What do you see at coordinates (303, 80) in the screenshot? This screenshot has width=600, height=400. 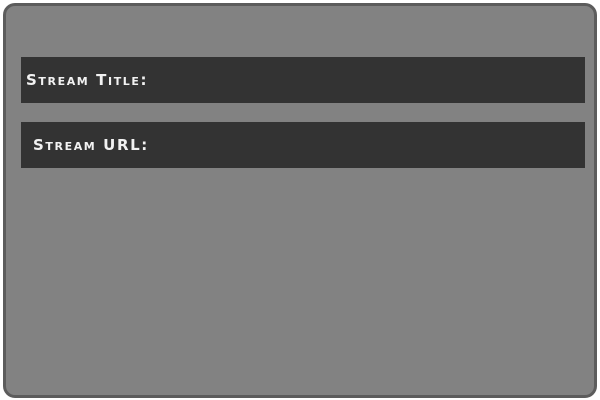 I see `stream-title-row: Stream Title:` at bounding box center [303, 80].